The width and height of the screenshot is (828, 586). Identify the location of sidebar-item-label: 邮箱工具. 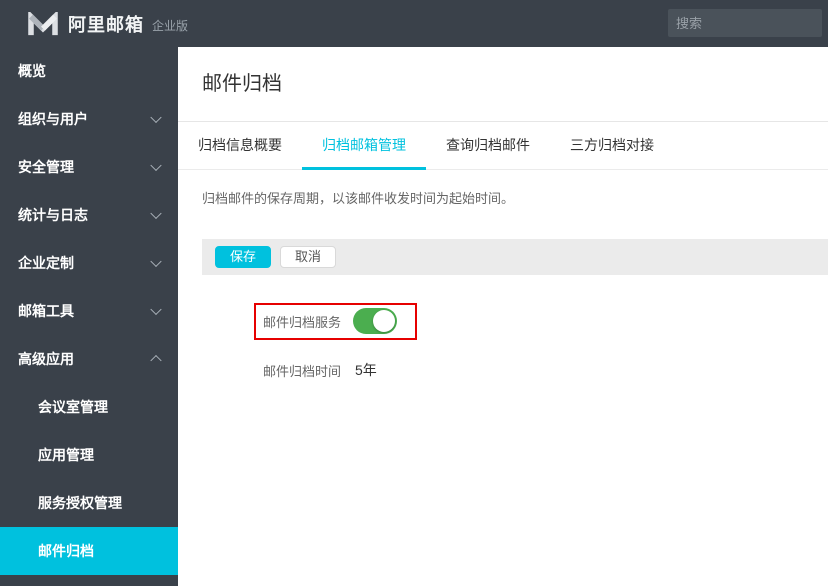
(46, 311).